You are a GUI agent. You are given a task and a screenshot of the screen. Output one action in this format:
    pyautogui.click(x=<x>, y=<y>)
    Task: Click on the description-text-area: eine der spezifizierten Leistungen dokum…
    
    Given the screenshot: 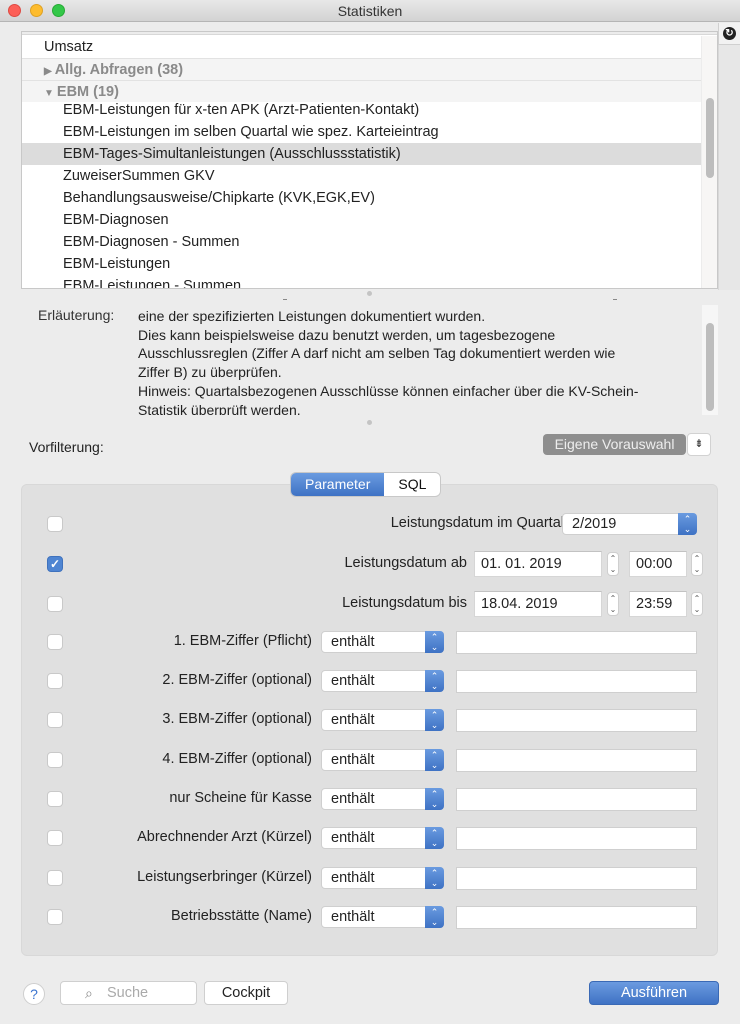 What is the action you would take?
    pyautogui.click(x=426, y=360)
    